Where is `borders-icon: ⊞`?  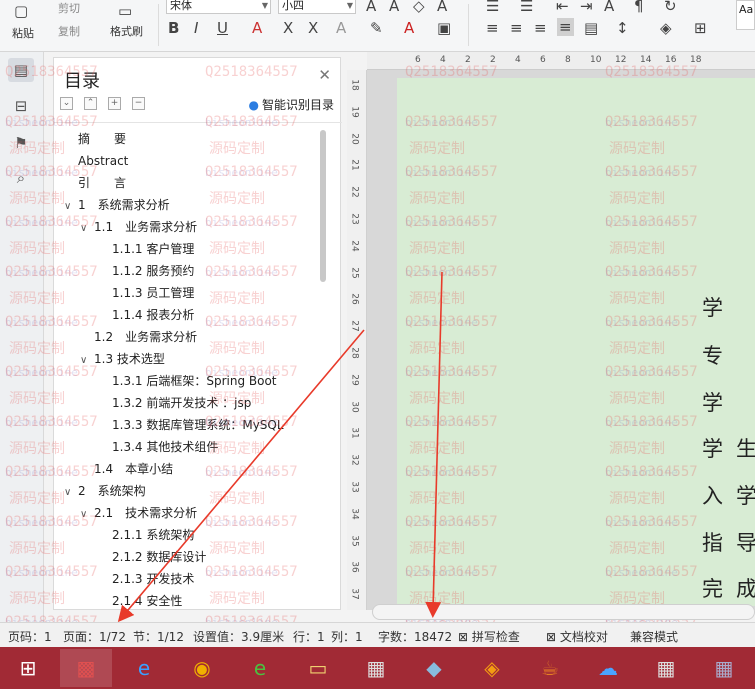 borders-icon: ⊞ is located at coordinates (700, 28).